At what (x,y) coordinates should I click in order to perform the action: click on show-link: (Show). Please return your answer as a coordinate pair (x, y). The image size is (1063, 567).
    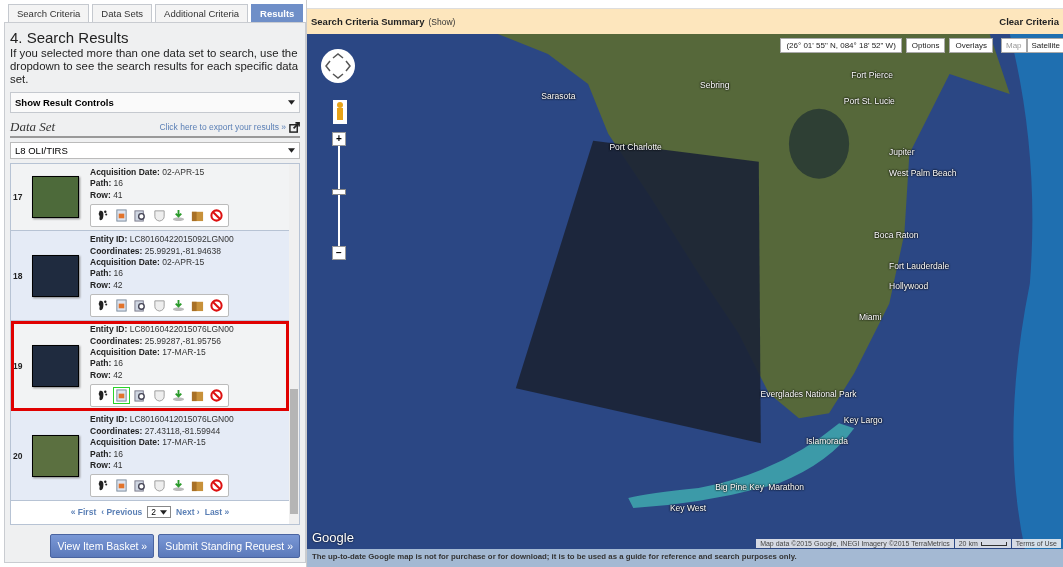
    Looking at the image, I should click on (442, 21).